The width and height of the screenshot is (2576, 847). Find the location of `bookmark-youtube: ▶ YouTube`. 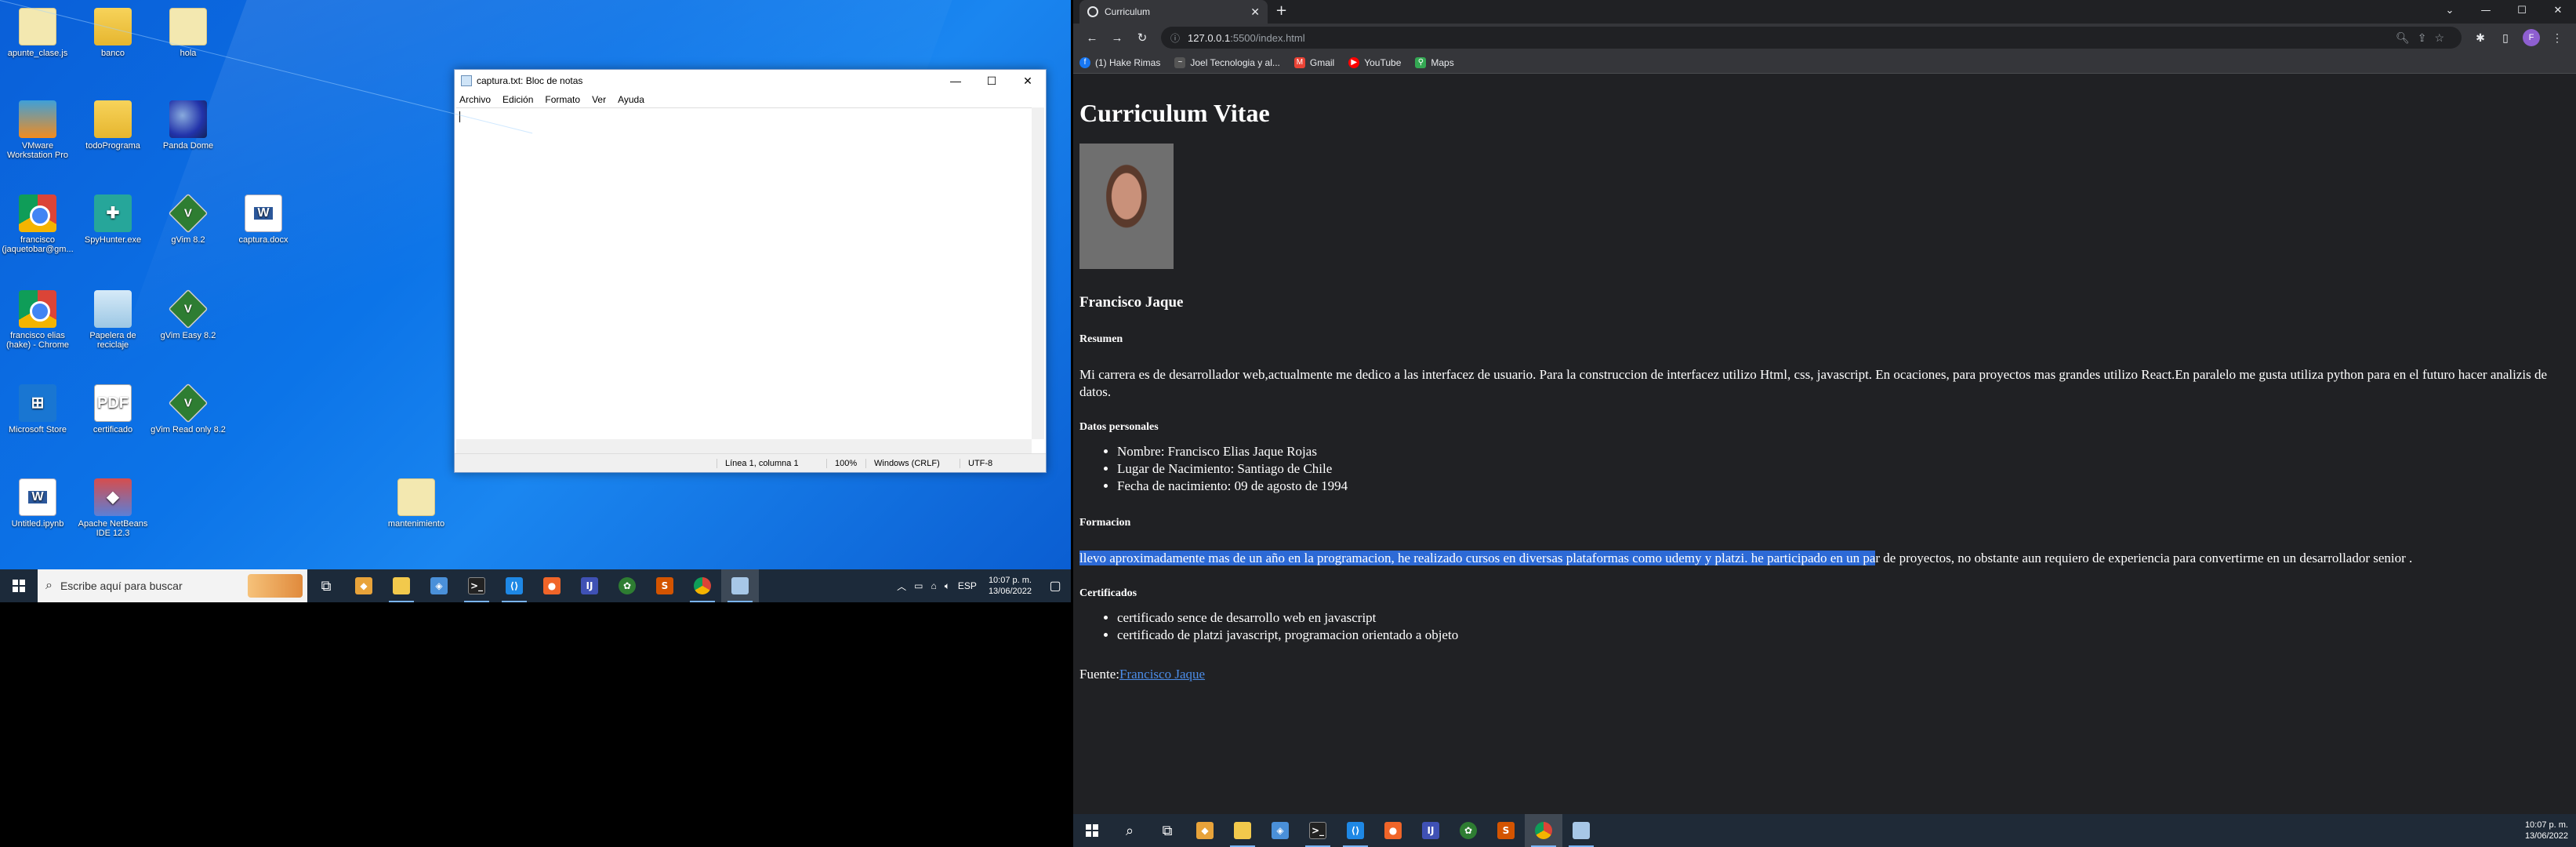

bookmark-youtube: ▶ YouTube is located at coordinates (1375, 62).